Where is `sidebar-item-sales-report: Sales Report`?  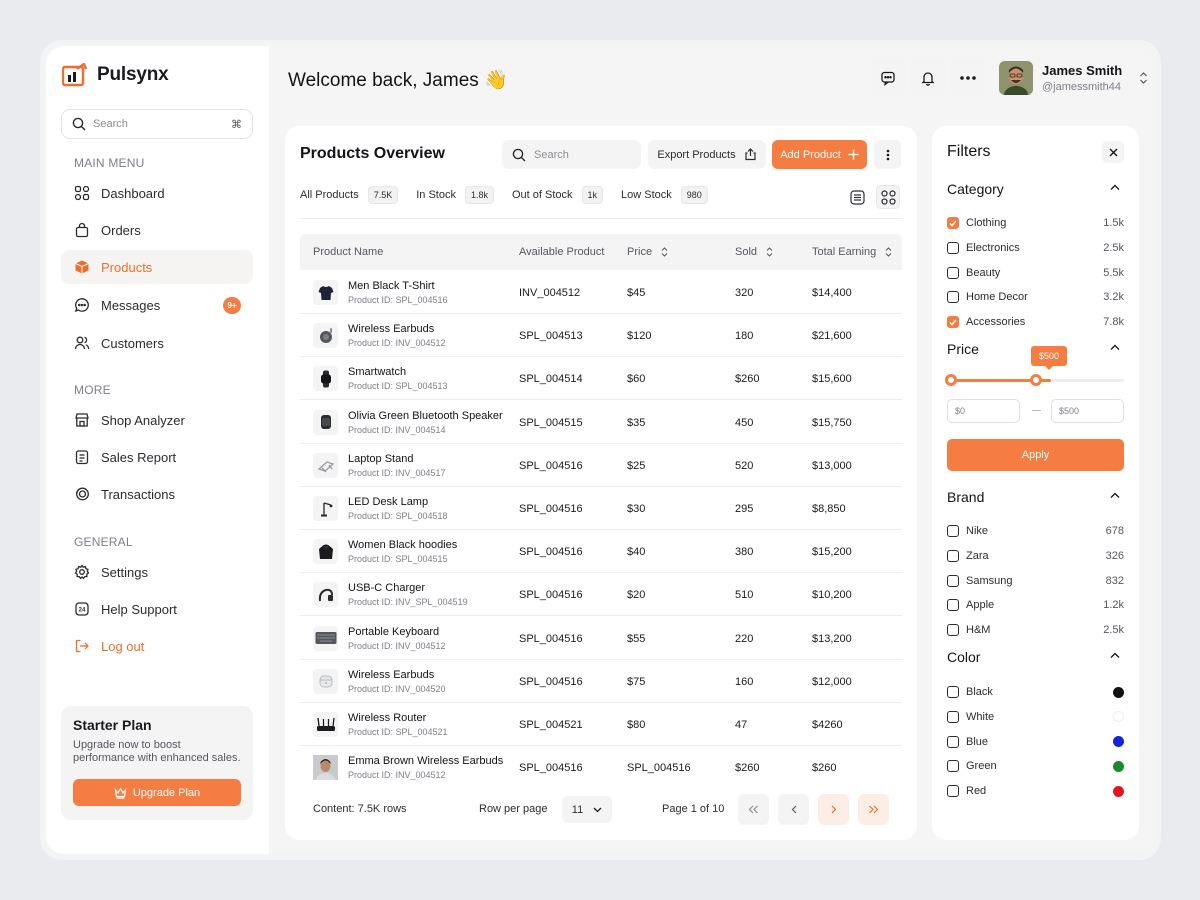 sidebar-item-sales-report: Sales Report is located at coordinates (157, 457).